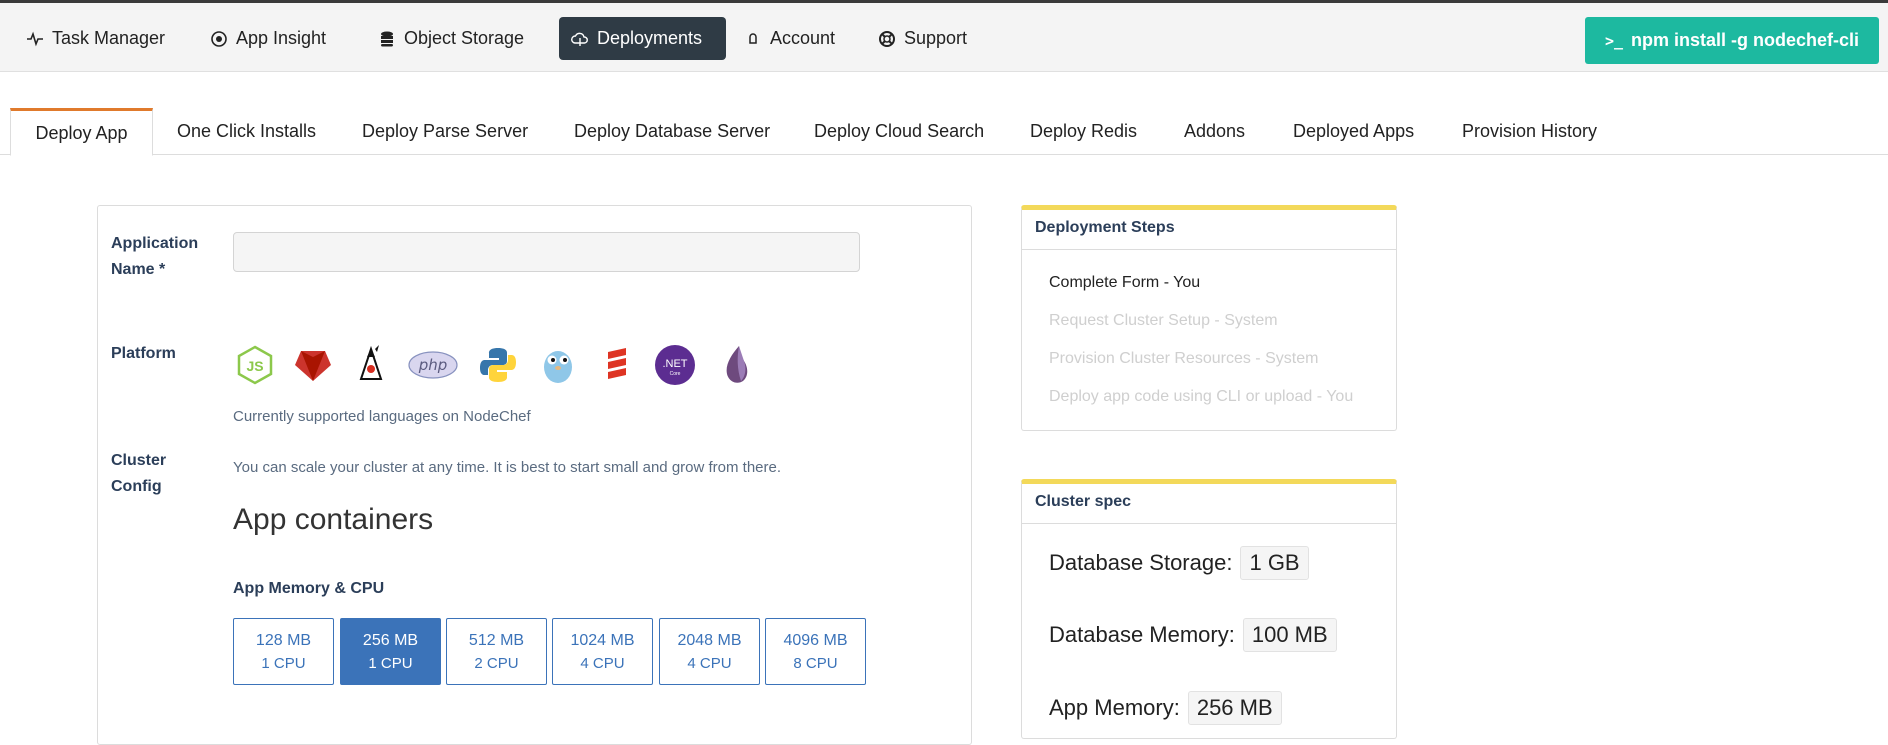  Describe the element at coordinates (445, 131) in the screenshot. I see `tab-deploy-parse-server: Deploy Parse Server` at that location.